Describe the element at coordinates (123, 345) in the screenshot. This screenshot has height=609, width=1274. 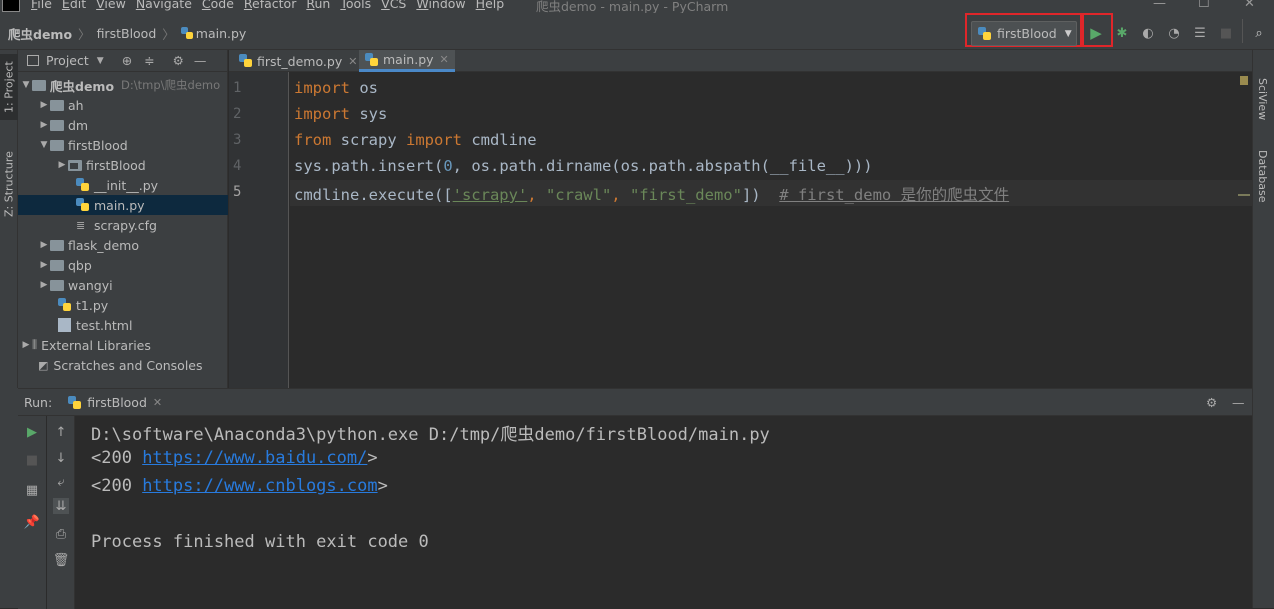
I see `tree-item-external-libraries: ▶ ⫼ External Libraries` at that location.